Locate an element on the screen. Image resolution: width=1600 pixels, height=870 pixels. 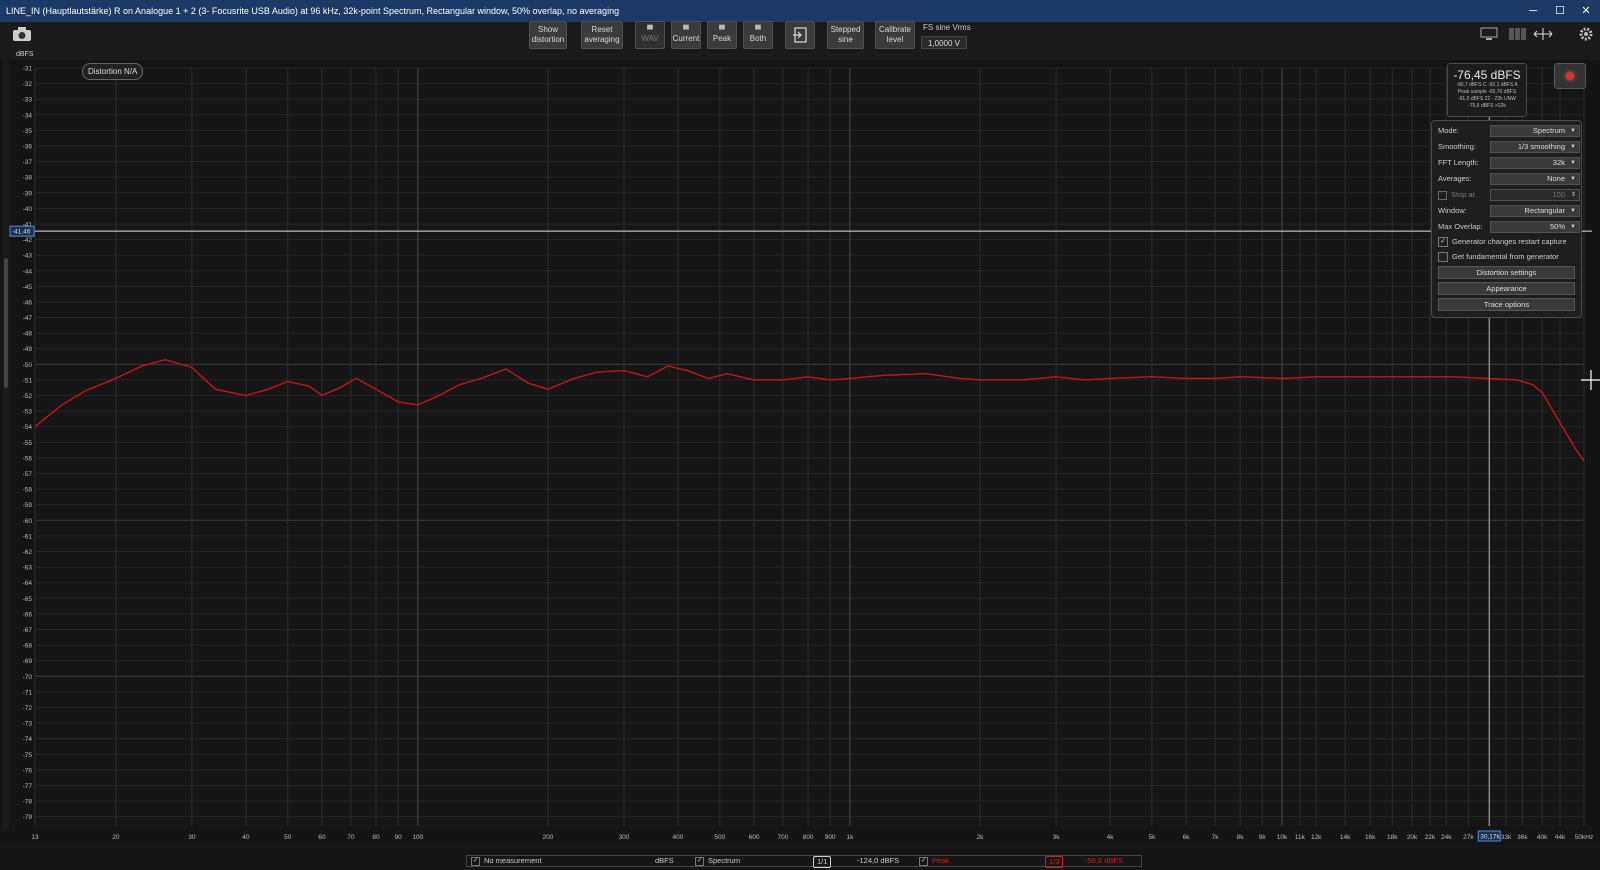
fft-length-select: 32k ▼ is located at coordinates (1535, 163).